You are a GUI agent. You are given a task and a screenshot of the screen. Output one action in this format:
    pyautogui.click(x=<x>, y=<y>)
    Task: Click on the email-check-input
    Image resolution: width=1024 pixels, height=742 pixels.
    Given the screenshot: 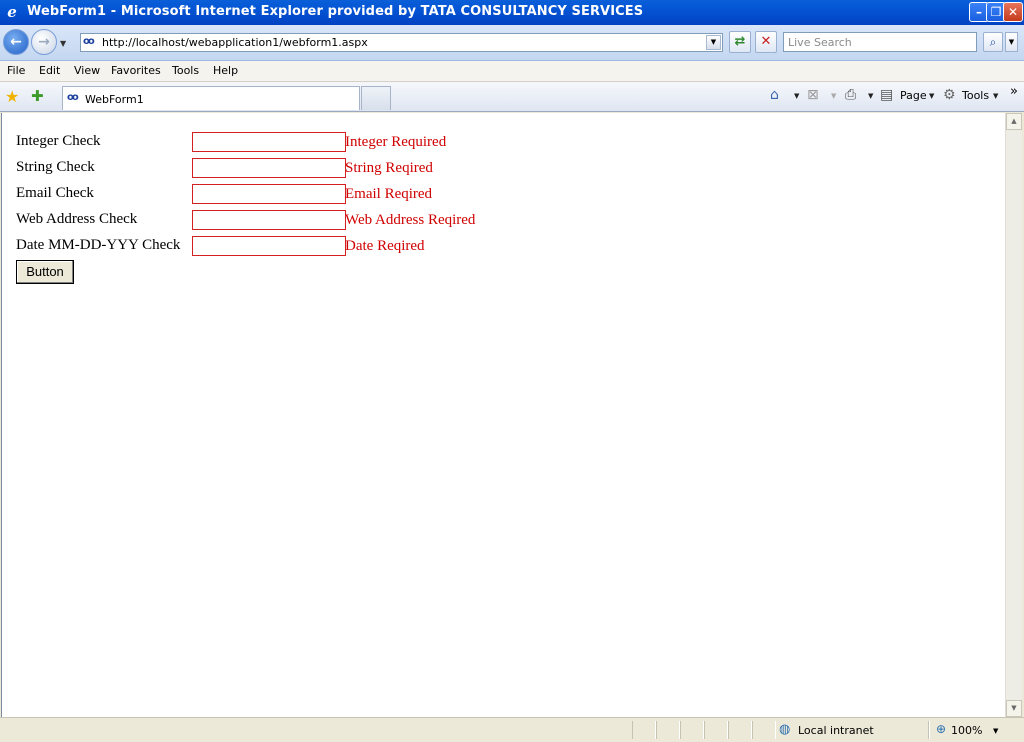 What is the action you would take?
    pyautogui.click(x=269, y=194)
    